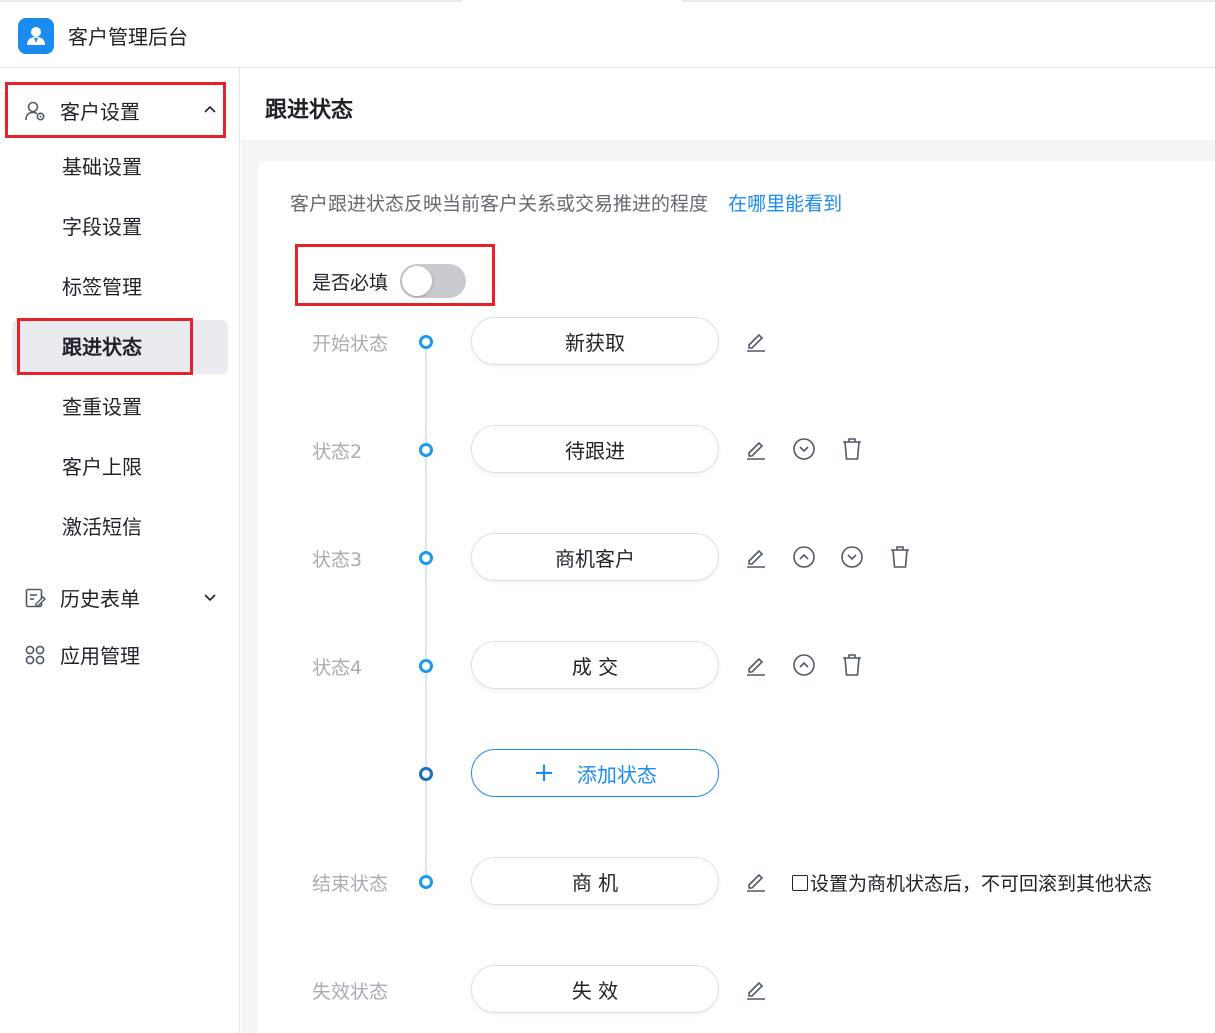 The image size is (1215, 1033). What do you see at coordinates (736, 773) in the screenshot?
I see `add-state-row: + 添加状态` at bounding box center [736, 773].